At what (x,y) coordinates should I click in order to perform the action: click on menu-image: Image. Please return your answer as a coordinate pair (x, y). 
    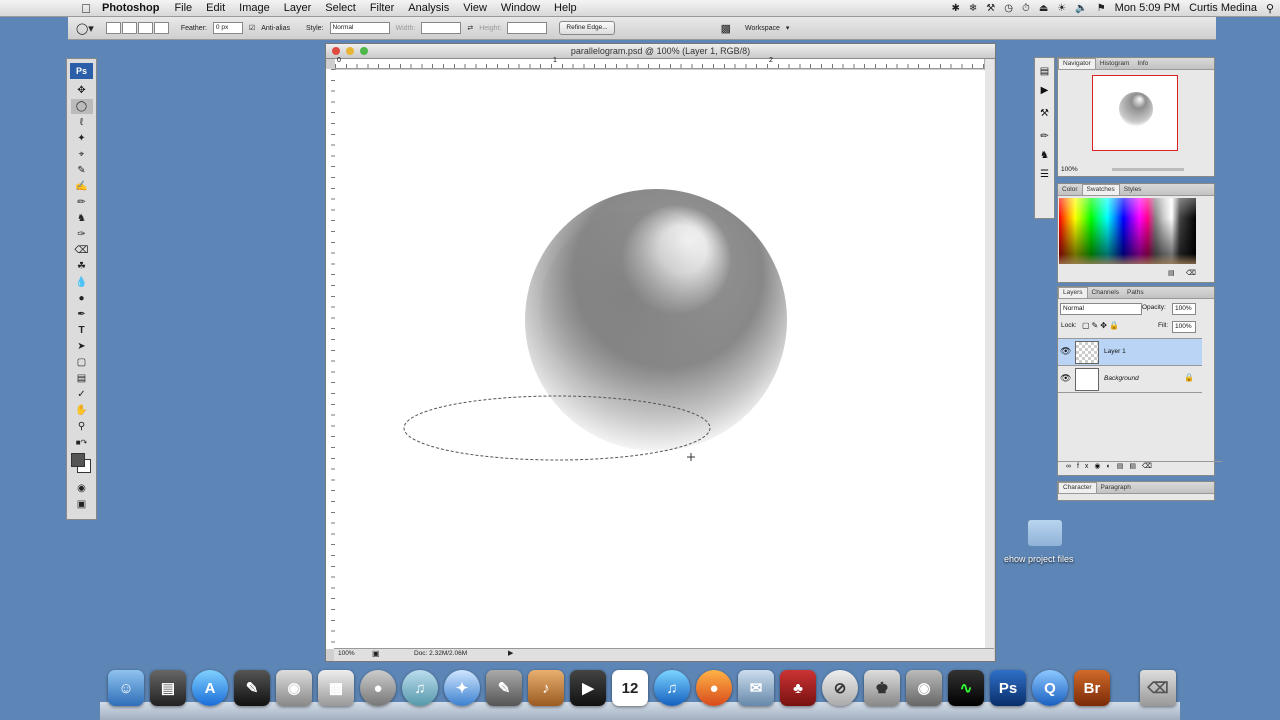
    Looking at the image, I should click on (254, 8).